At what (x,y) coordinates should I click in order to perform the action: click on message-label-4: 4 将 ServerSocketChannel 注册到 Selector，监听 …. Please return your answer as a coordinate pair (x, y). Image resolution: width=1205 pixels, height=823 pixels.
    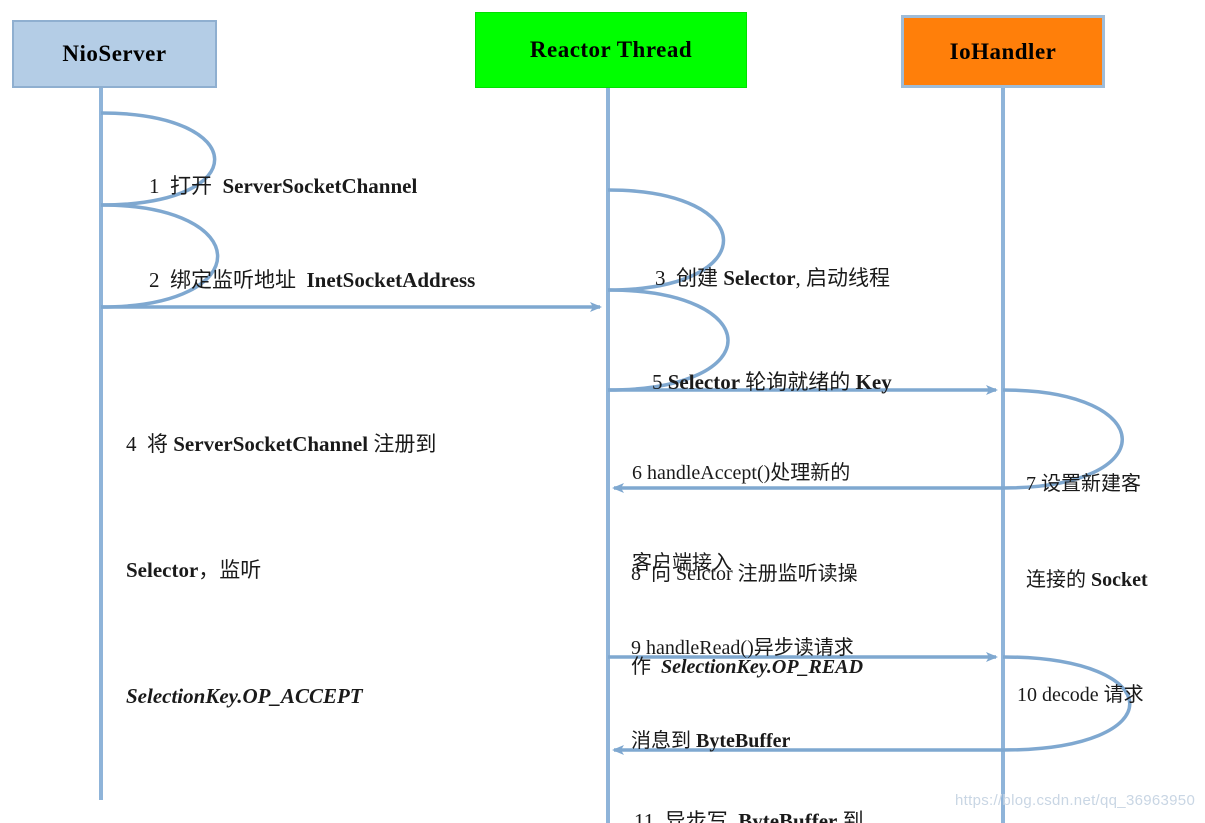
    Looking at the image, I should click on (281, 570).